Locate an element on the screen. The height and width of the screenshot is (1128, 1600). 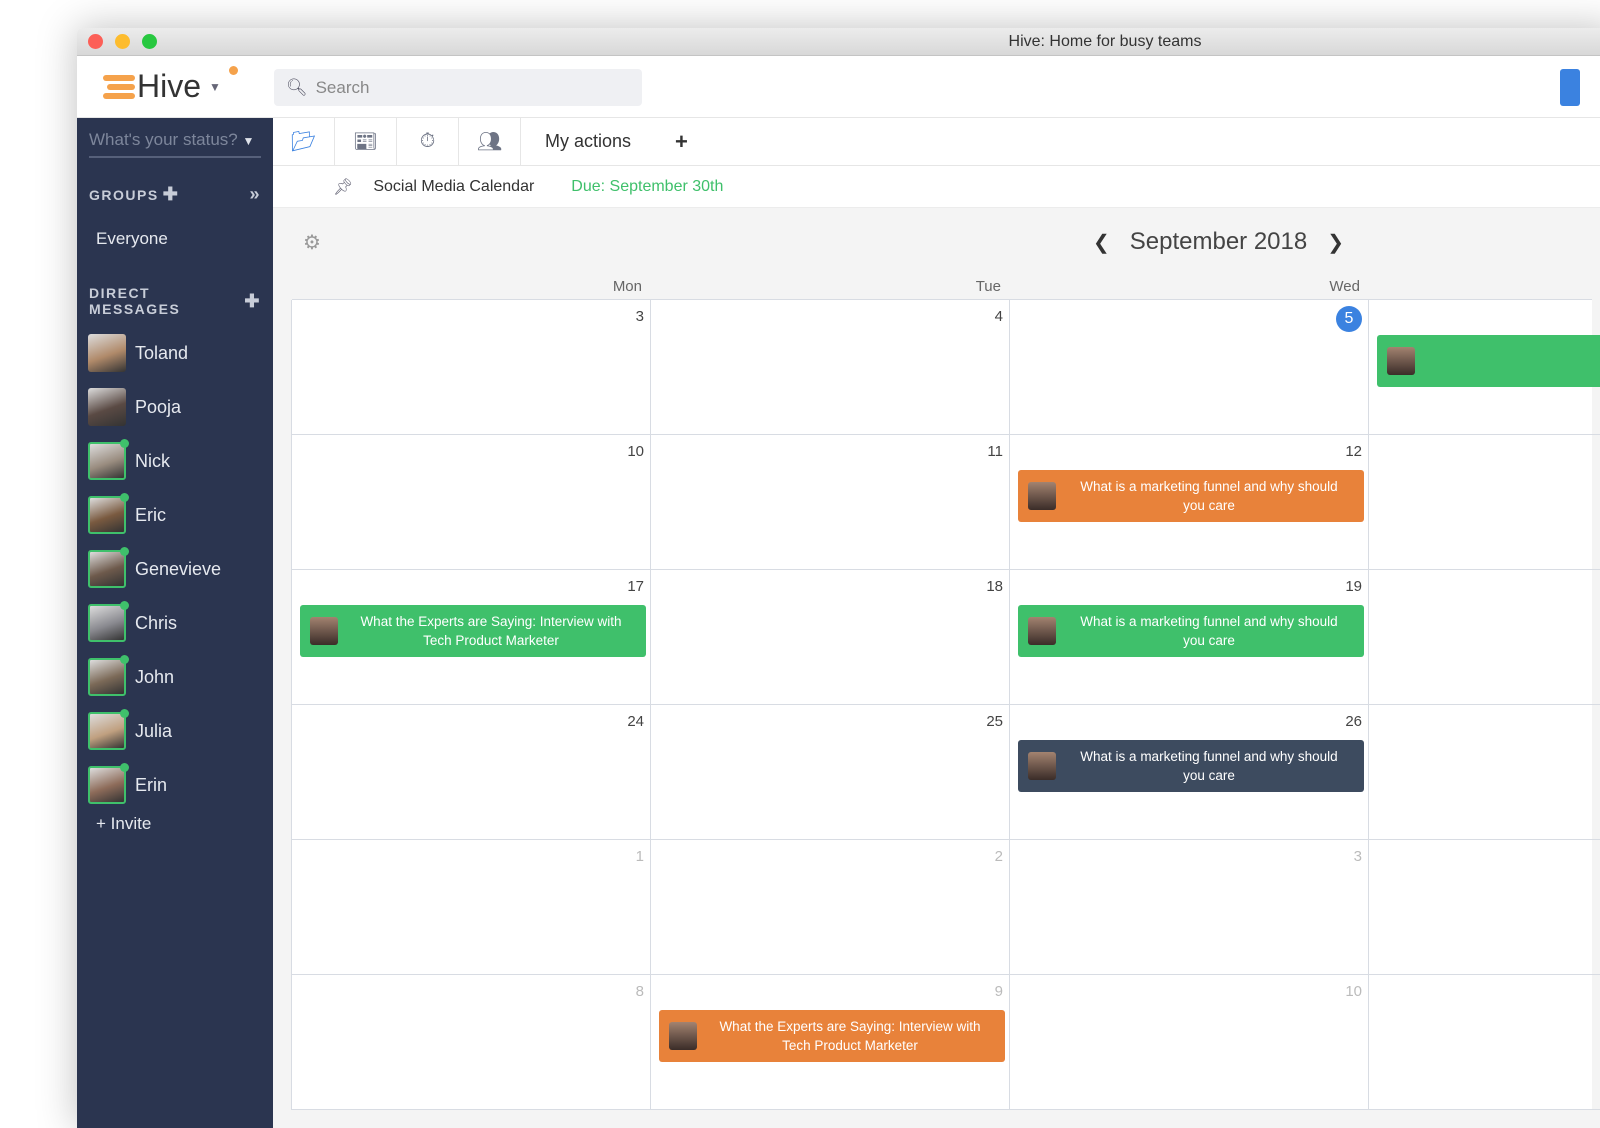
calendar-day-cell: 4 is located at coordinates (830, 367).